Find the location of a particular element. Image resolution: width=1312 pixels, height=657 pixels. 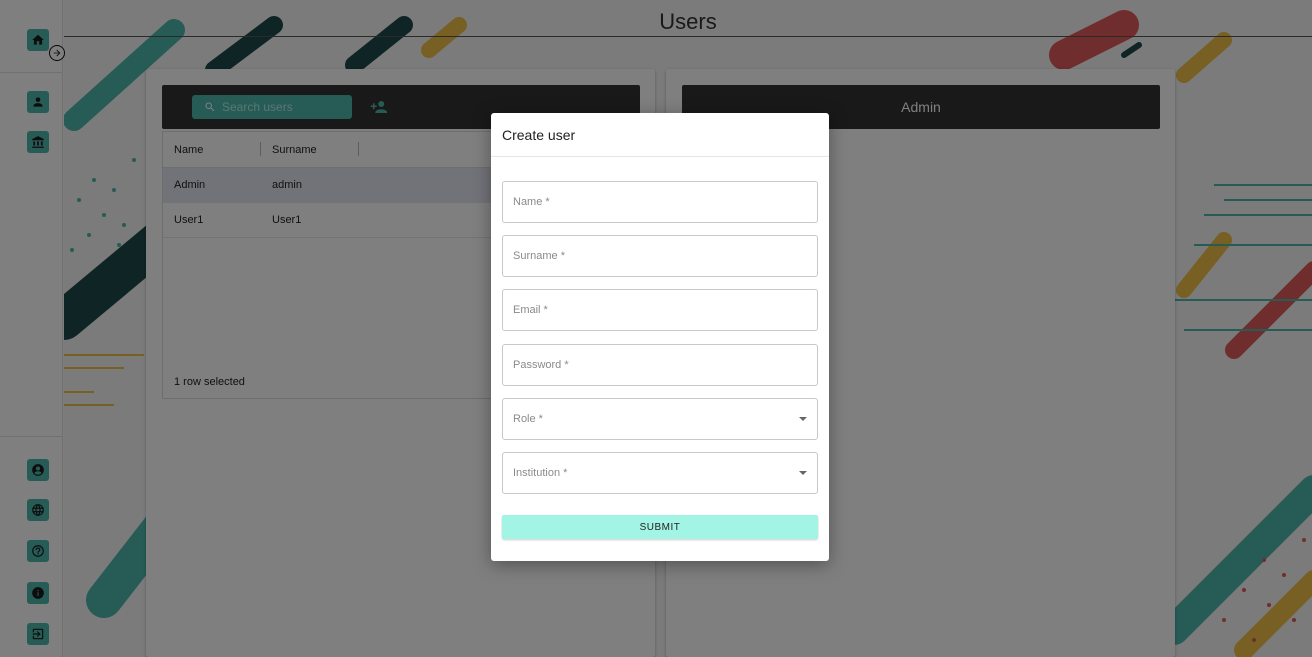

password-input is located at coordinates (660, 365).